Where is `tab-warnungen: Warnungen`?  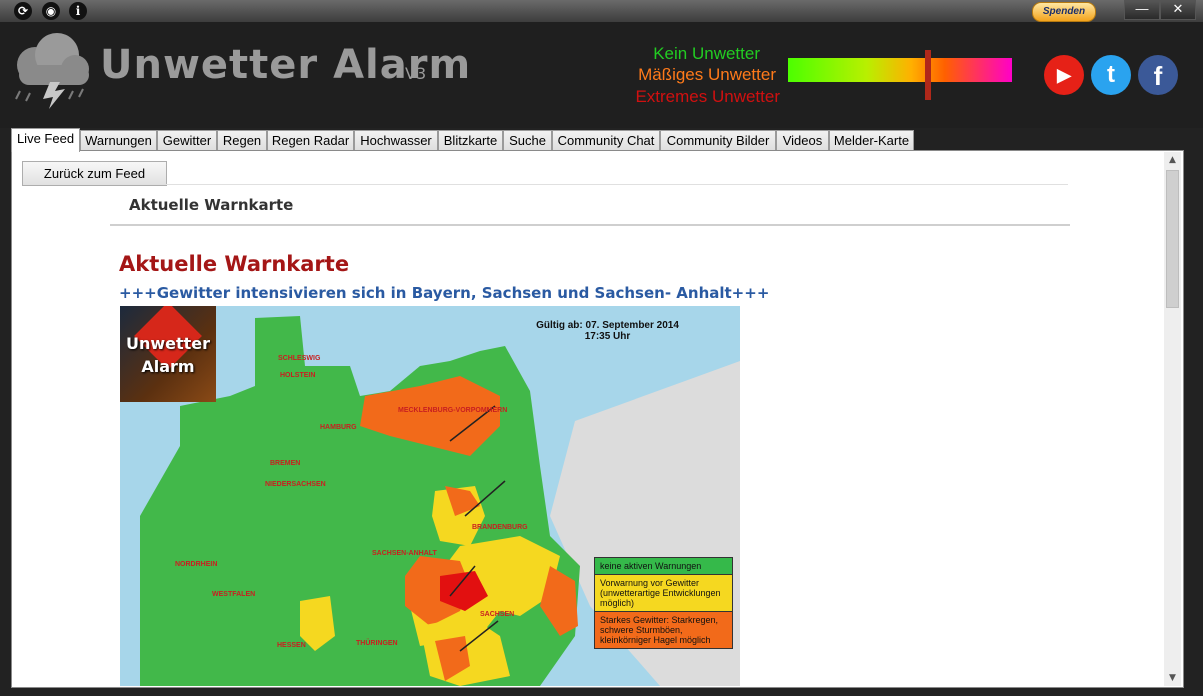
tab-warnungen: Warnungen is located at coordinates (118, 140).